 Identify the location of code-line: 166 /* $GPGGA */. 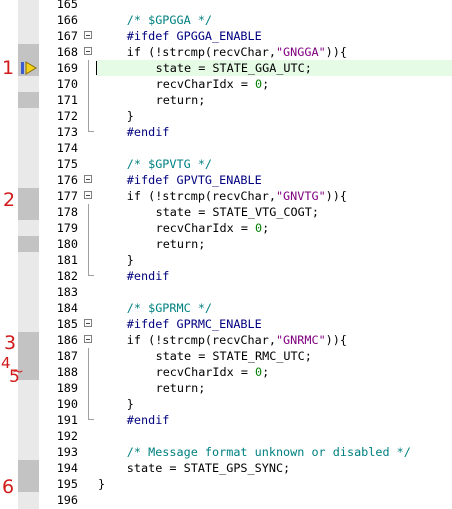
(226, 20).